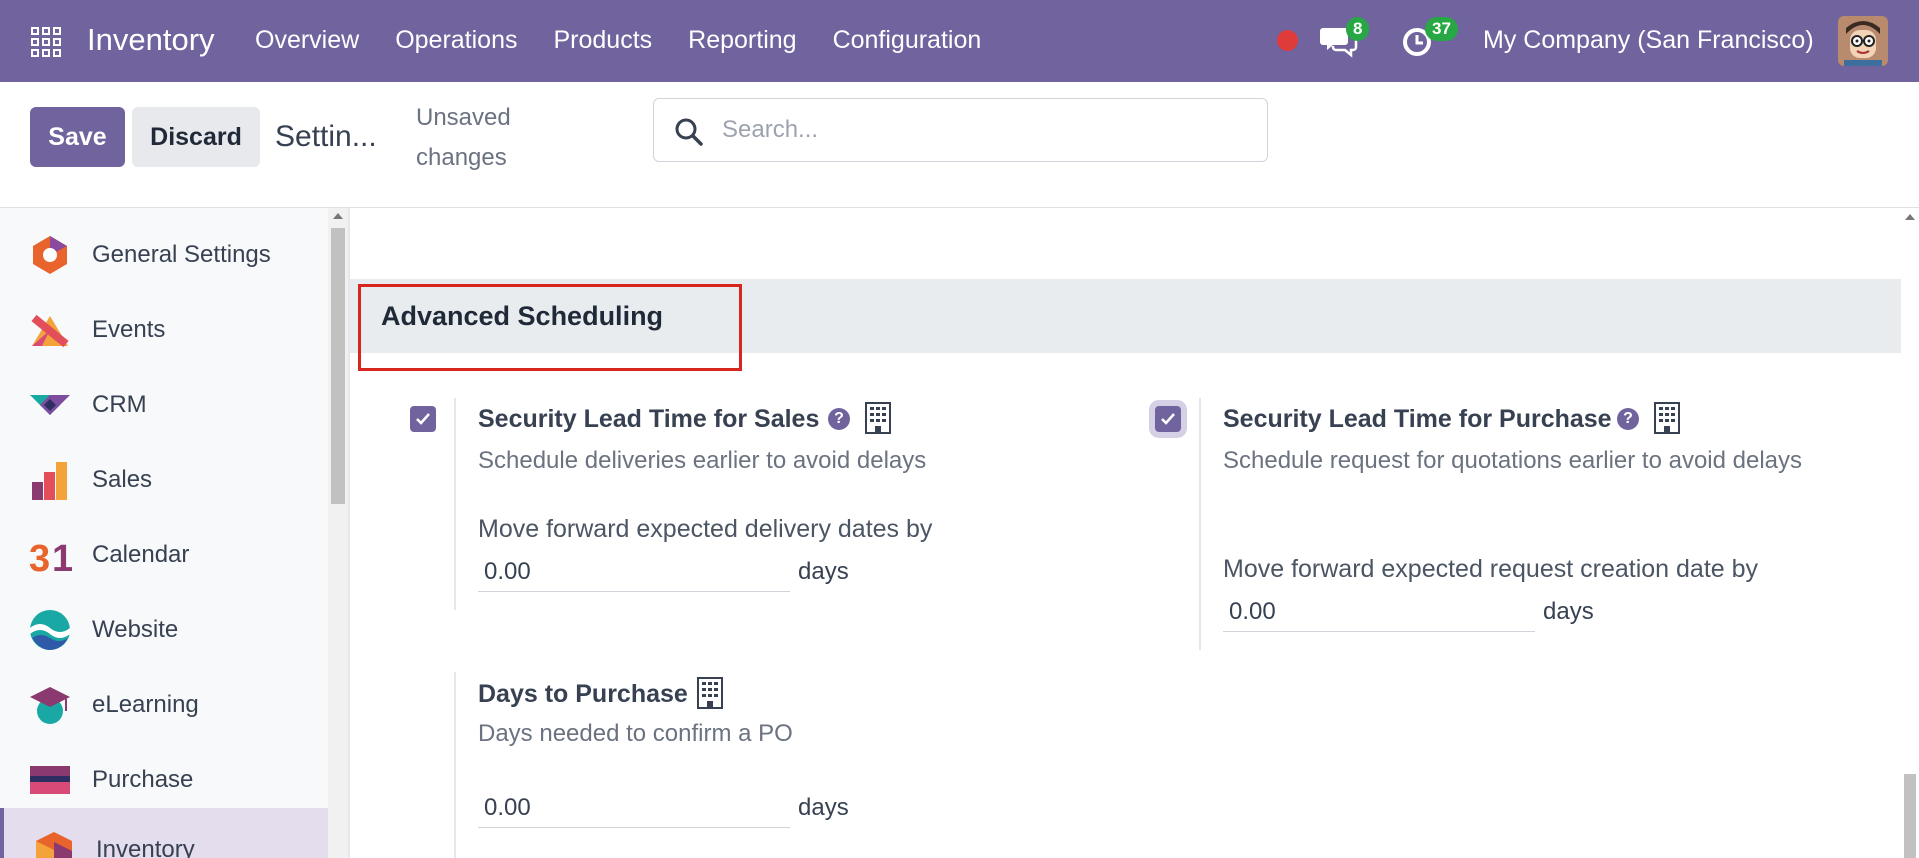  I want to click on sales-lead-time-title: Security Lead Time for Sales, so click(649, 419).